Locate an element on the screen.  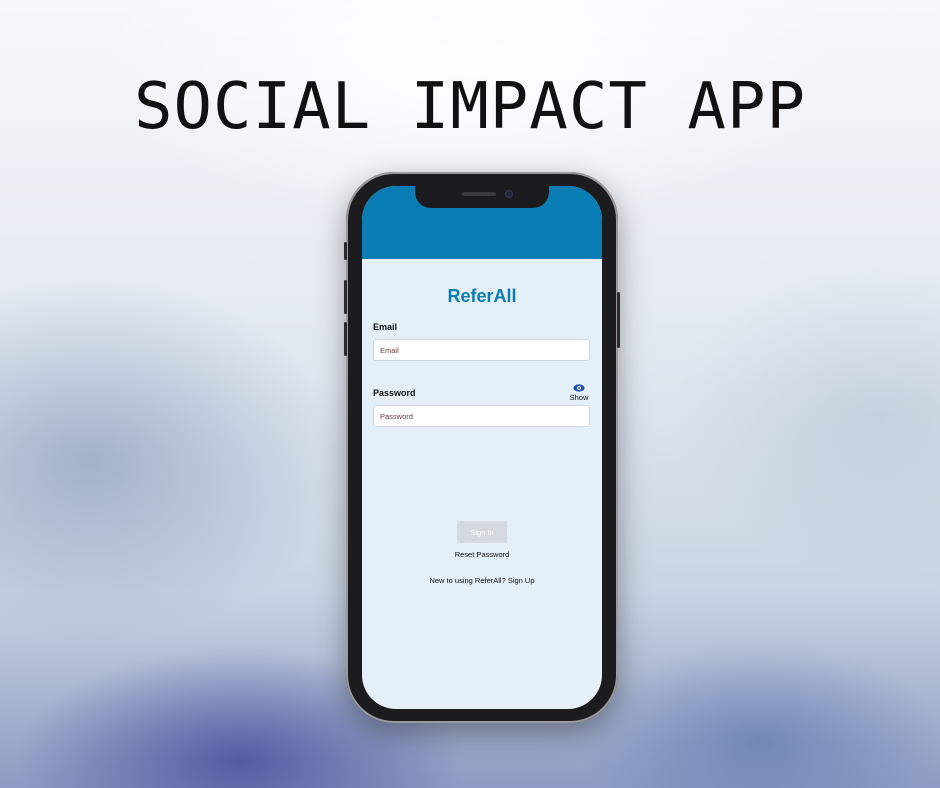
password-input is located at coordinates (481, 416).